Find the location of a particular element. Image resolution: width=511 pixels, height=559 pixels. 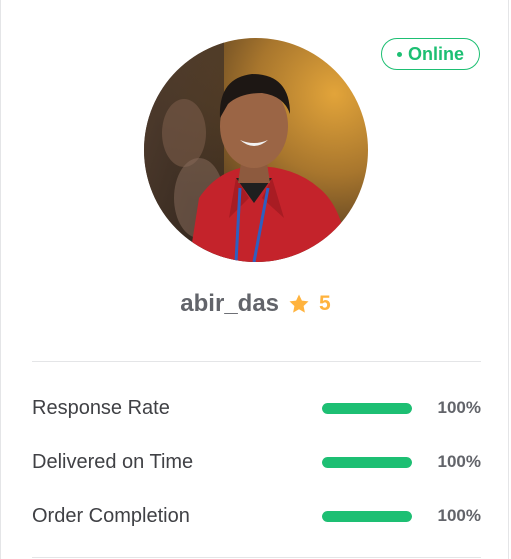

stat-row-delivered-on-time: Delivered on Time 100% is located at coordinates (256, 462).